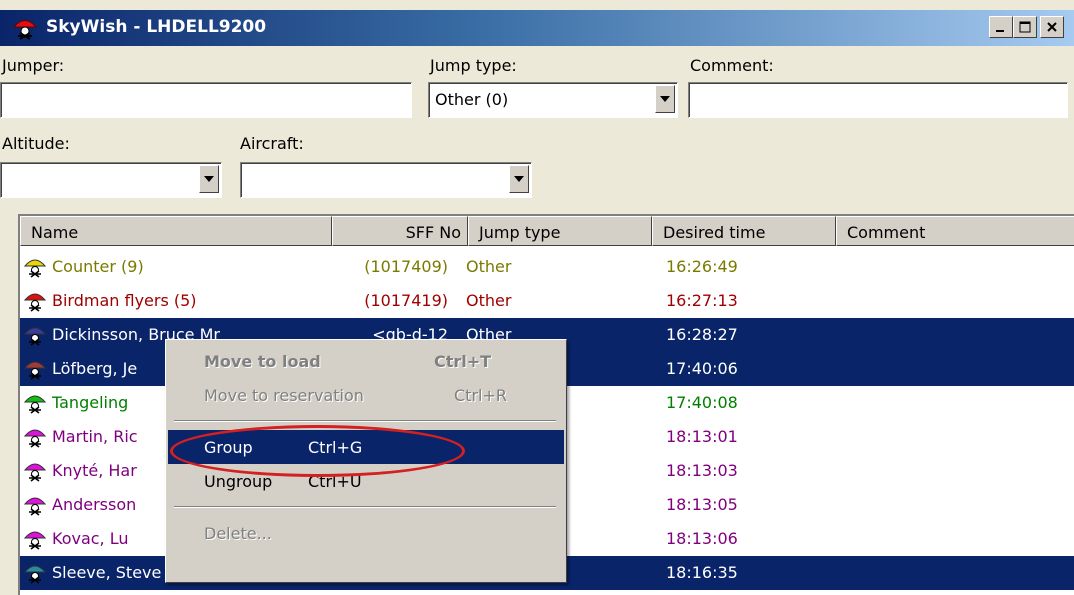 The image size is (1074, 595). Describe the element at coordinates (366, 361) in the screenshot. I see `menu-item-move-to-load: Move to load Ctrl+T` at that location.